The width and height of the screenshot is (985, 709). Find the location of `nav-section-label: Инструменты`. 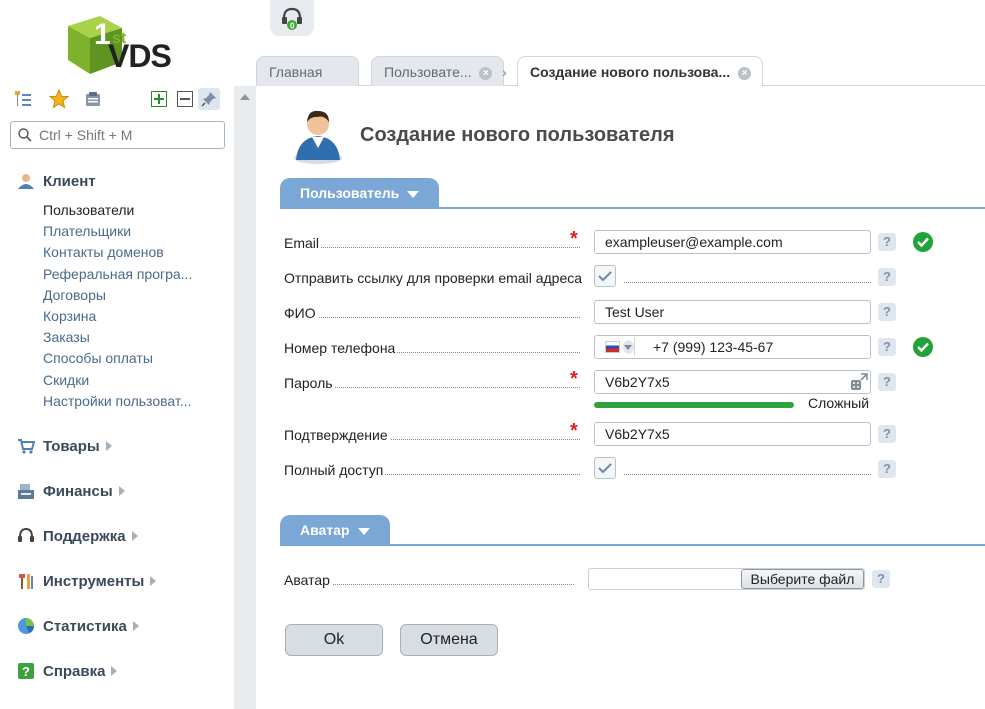

nav-section-label: Инструменты is located at coordinates (94, 581).